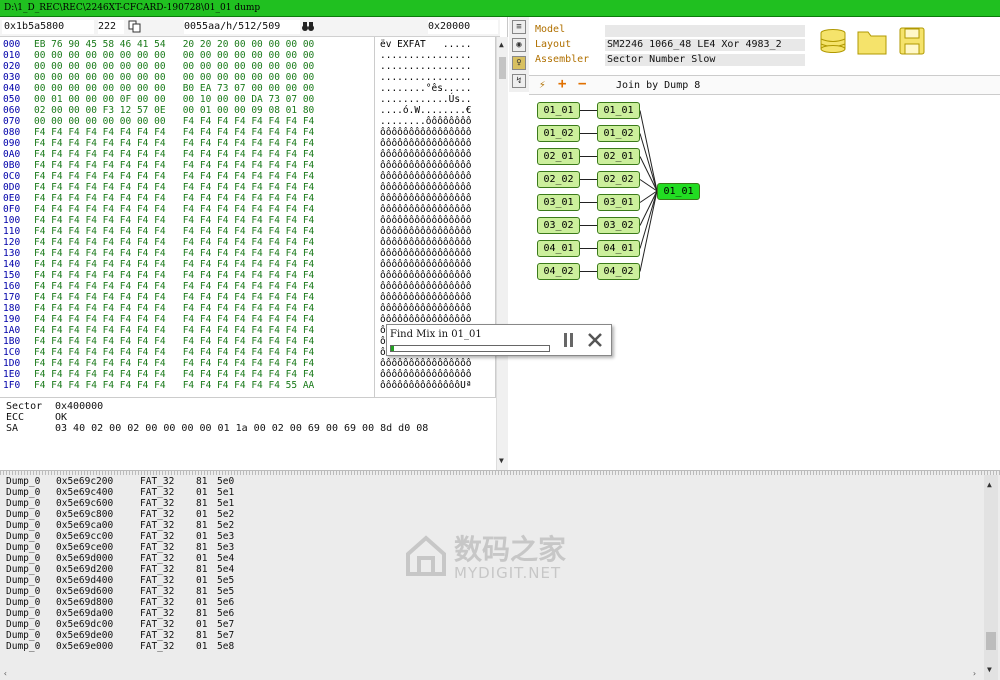 The image size is (1000, 680). I want to click on log-row: Dump_0 0x5e69cc00 FAT_32 01 5e3, so click(156, 536).